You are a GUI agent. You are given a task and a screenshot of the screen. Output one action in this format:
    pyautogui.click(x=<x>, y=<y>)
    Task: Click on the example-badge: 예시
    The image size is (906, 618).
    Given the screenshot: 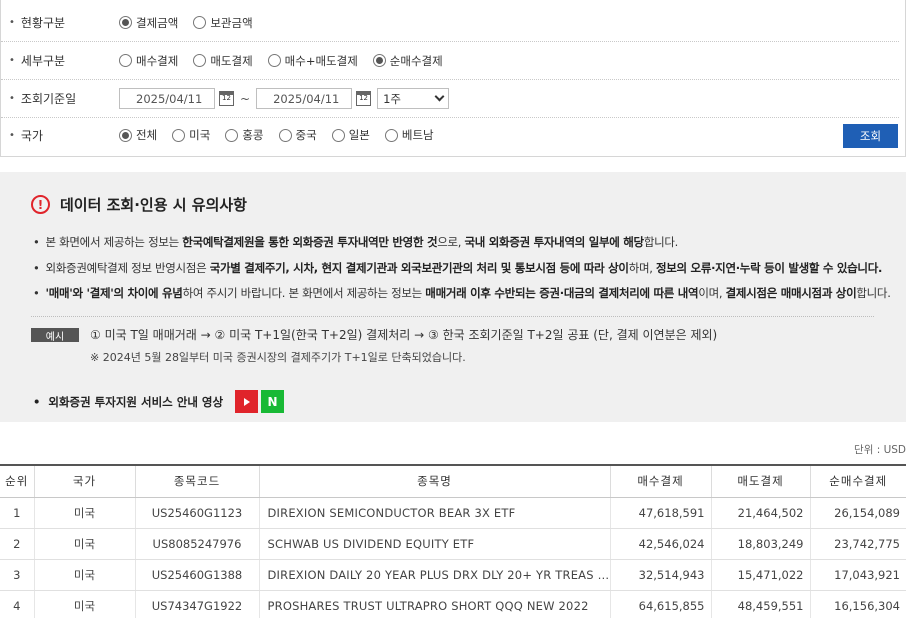 What is the action you would take?
    pyautogui.click(x=55, y=335)
    